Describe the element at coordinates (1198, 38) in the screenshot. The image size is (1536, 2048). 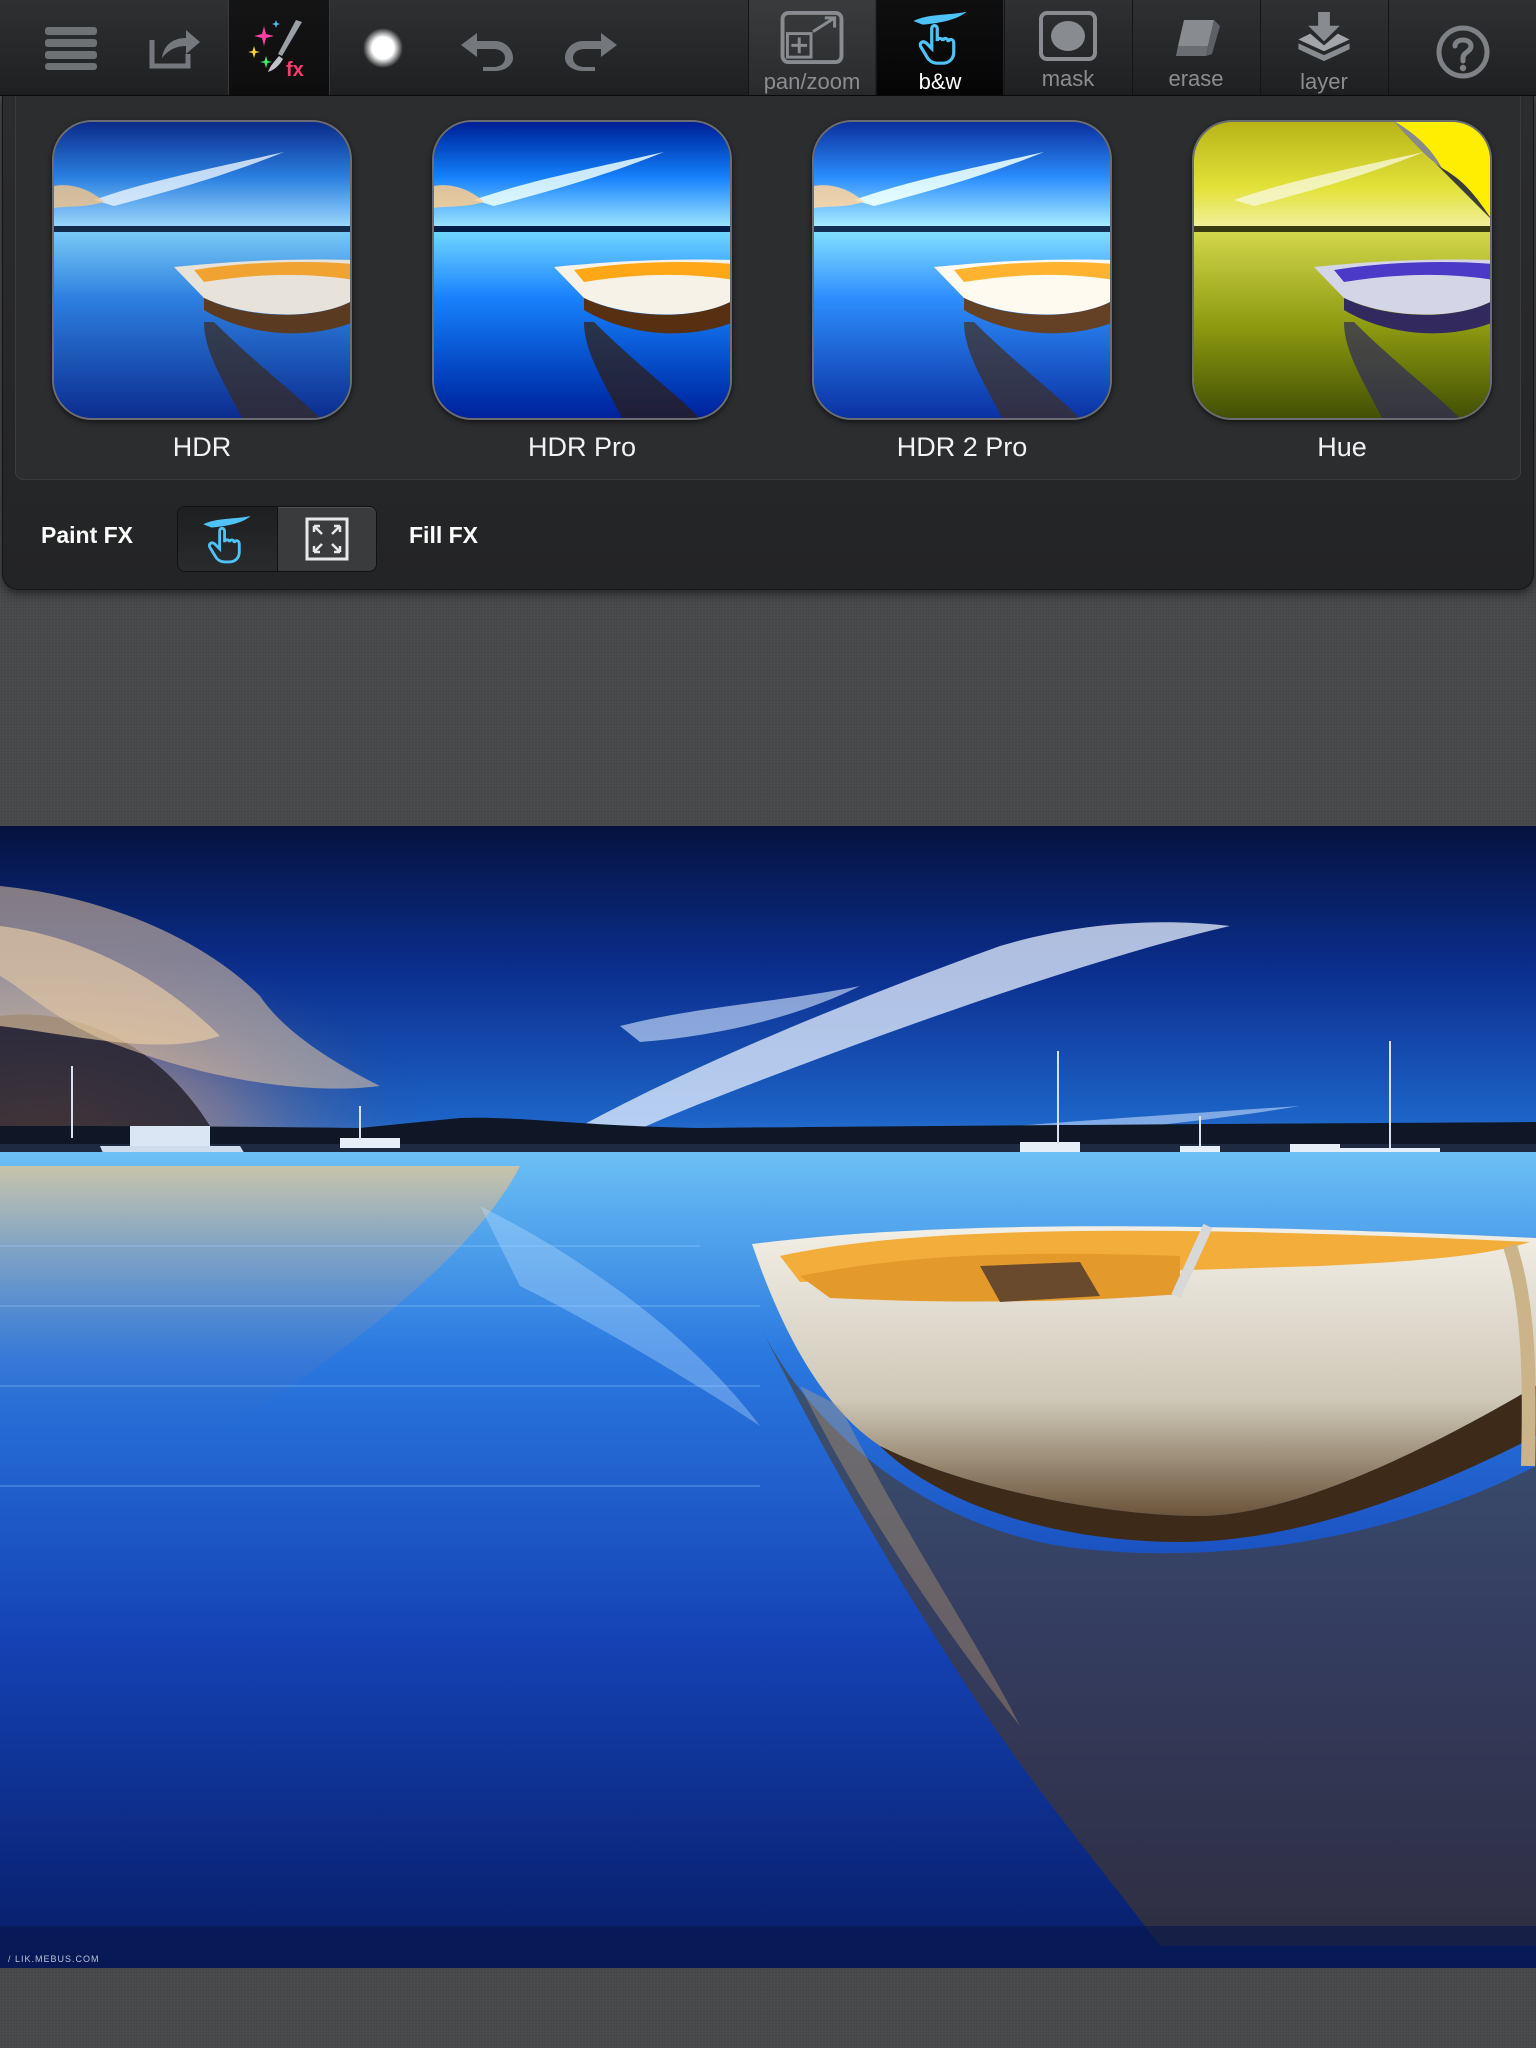
I see `eraser-icon` at that location.